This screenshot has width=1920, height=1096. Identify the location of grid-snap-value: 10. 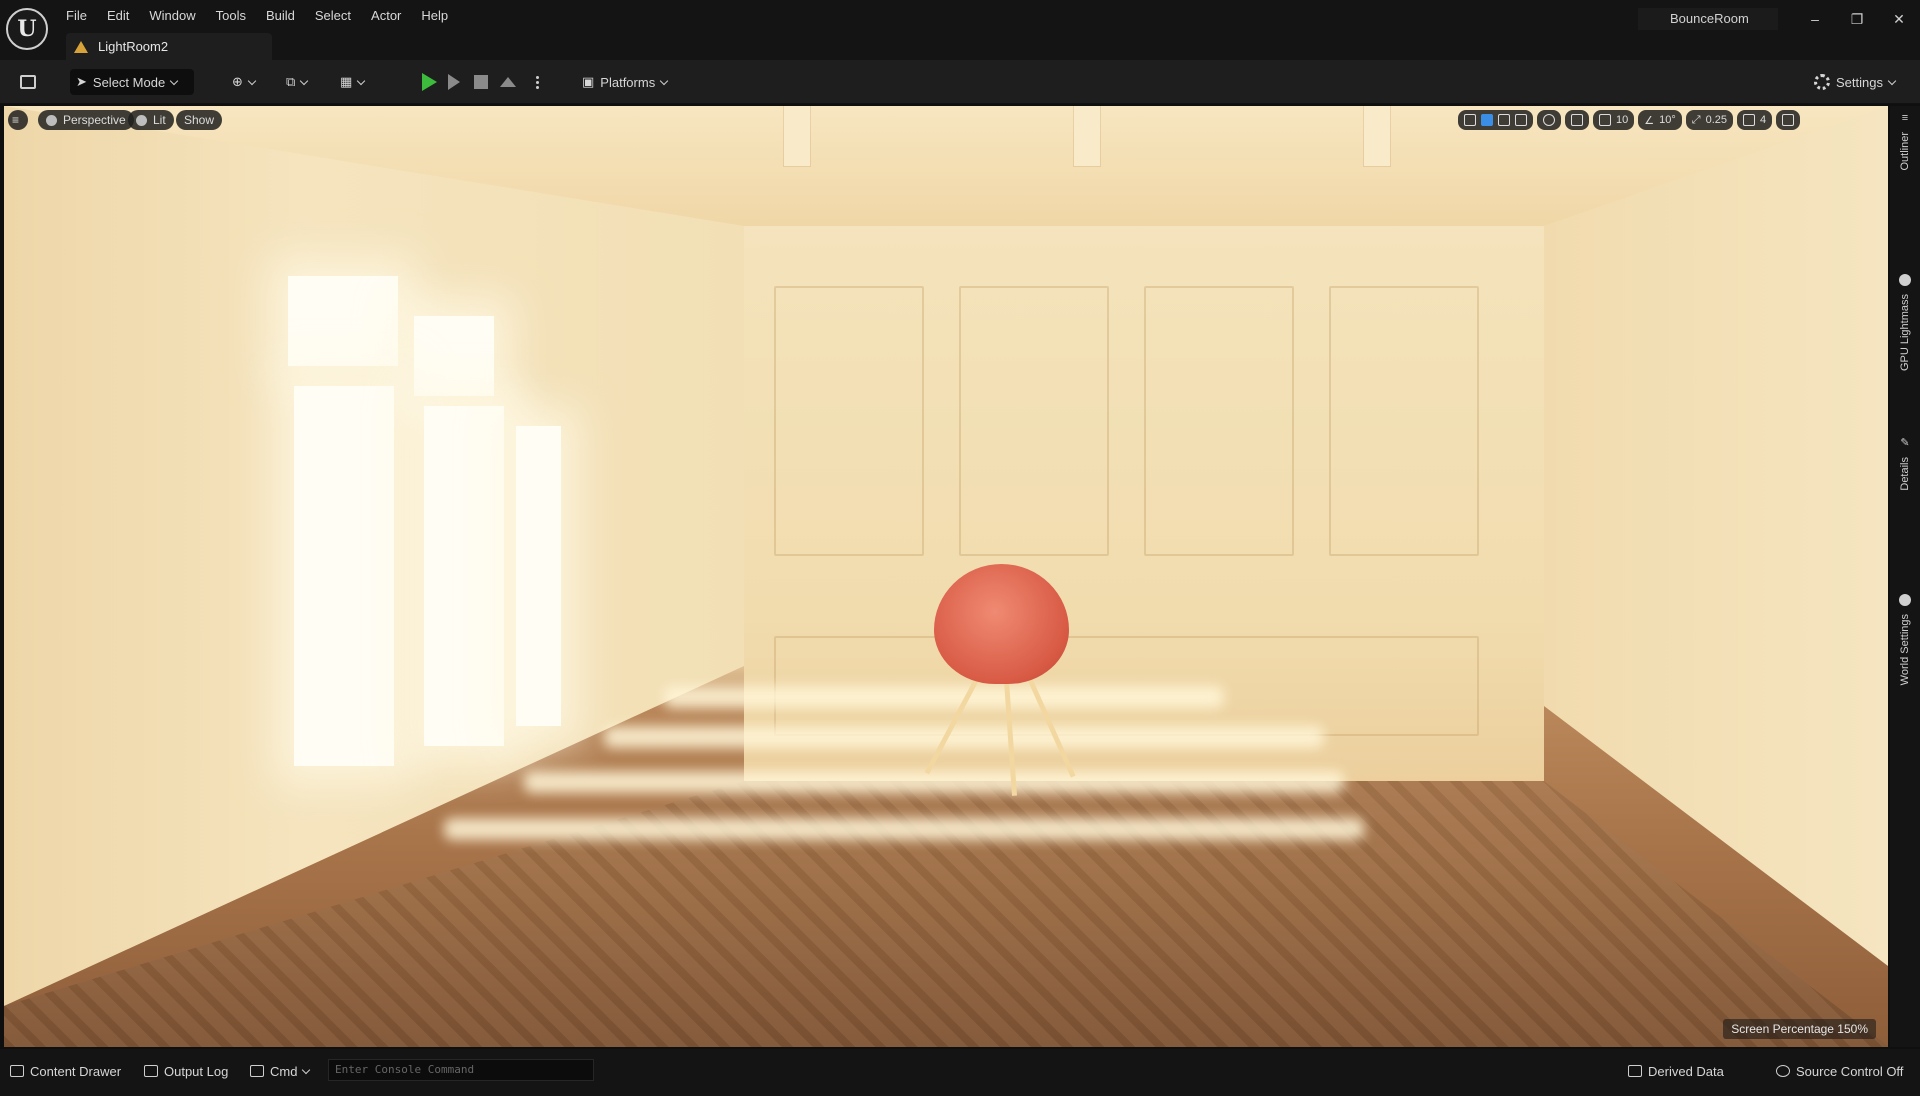
(1622, 120).